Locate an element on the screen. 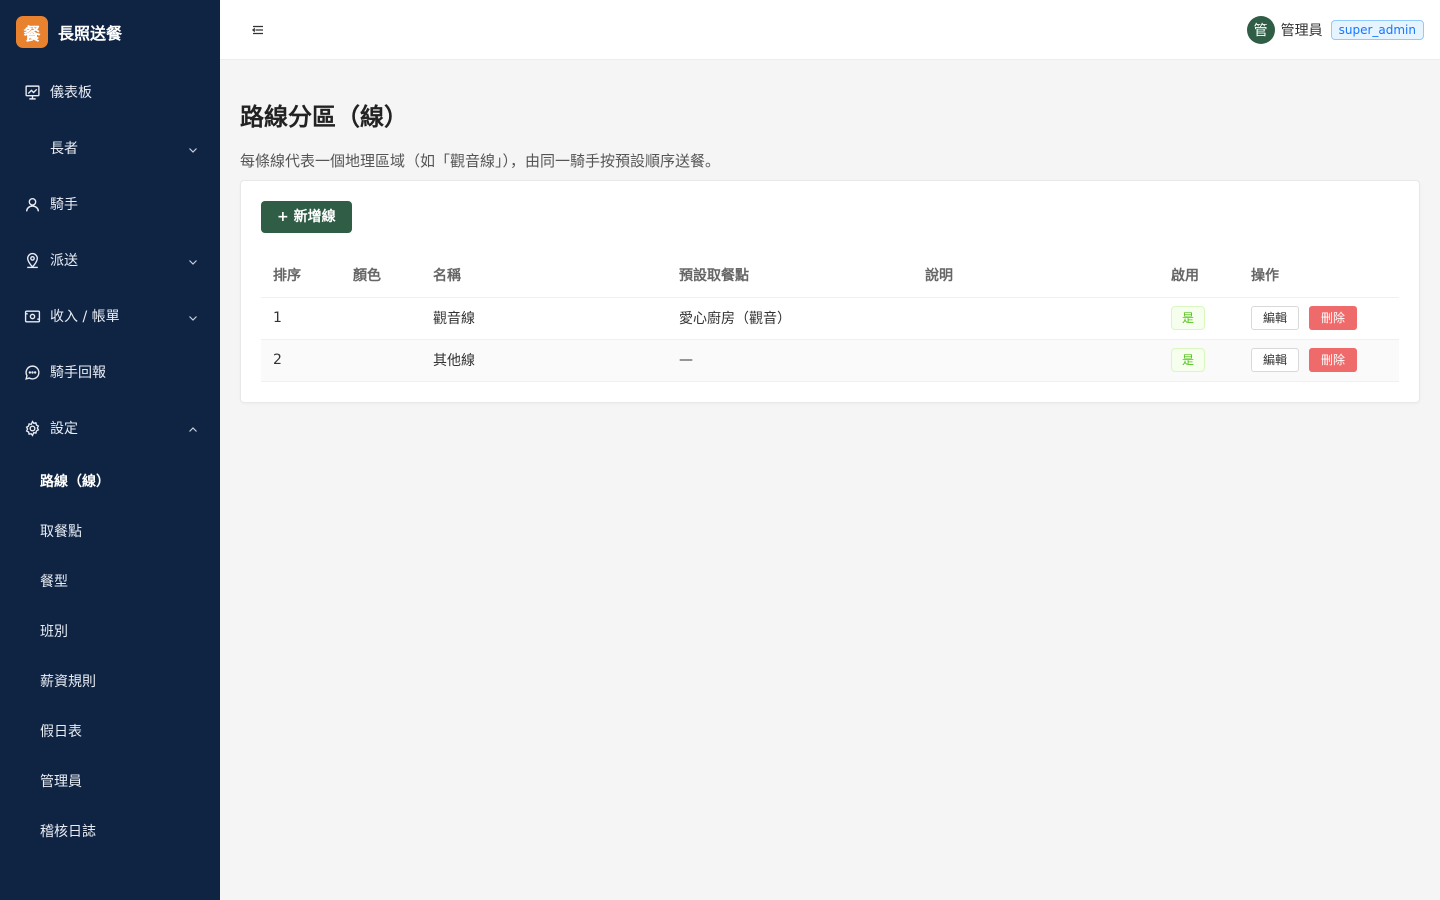 The height and width of the screenshot is (900, 1440). column-header-actions: 操作 is located at coordinates (1319, 275).